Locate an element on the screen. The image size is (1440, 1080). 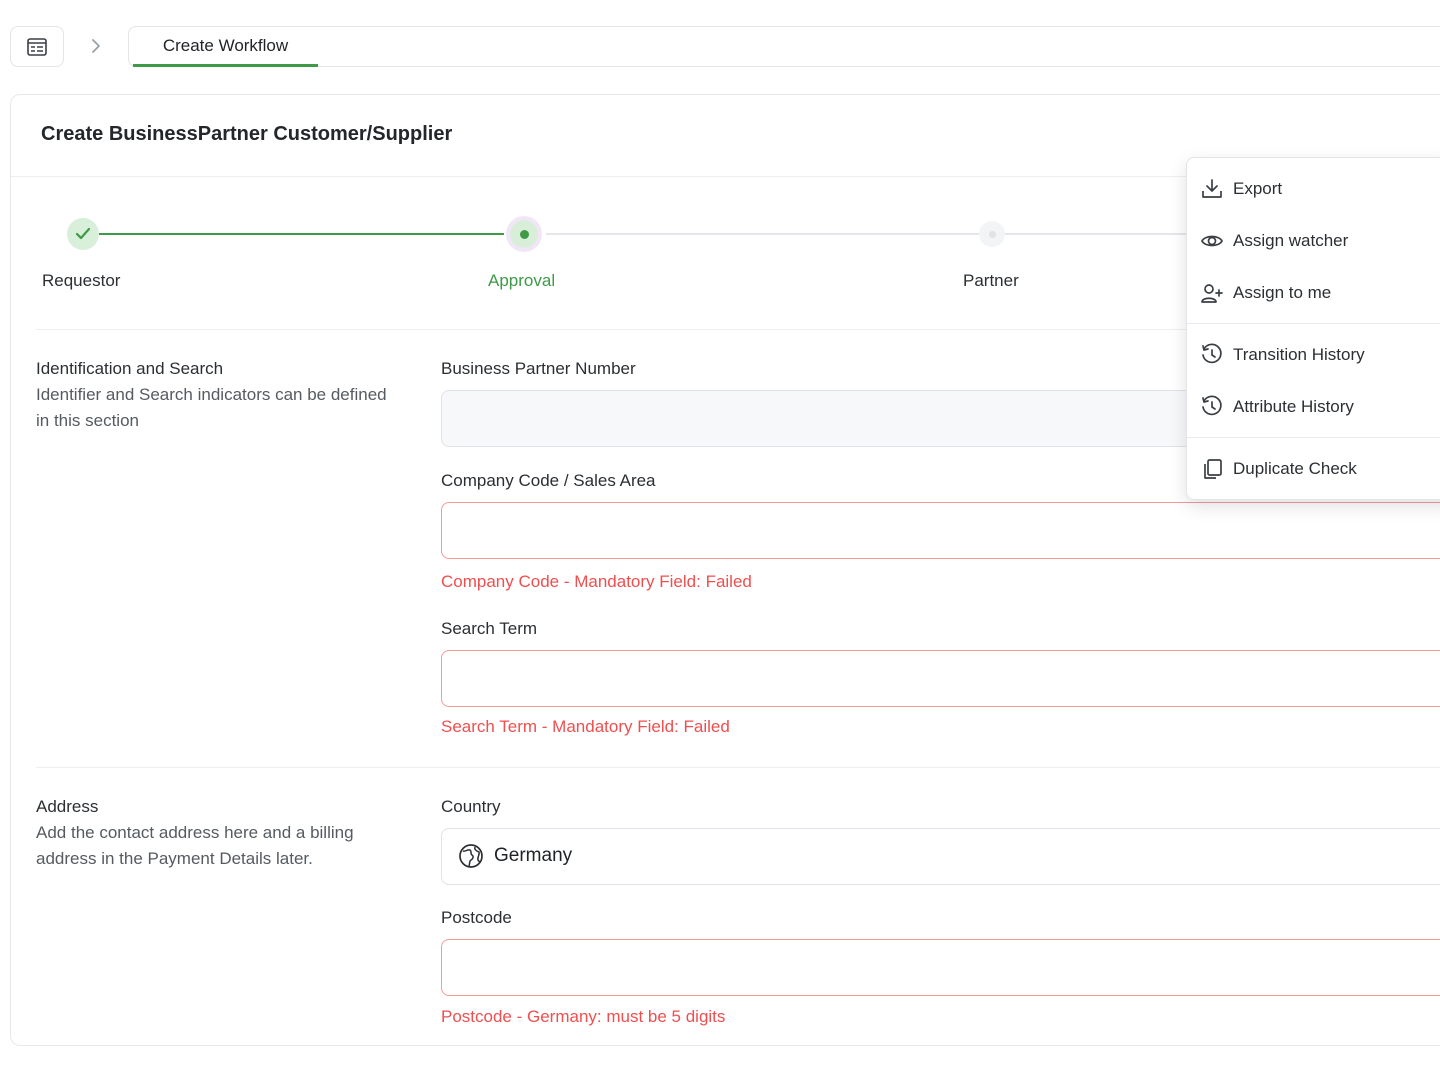
bp-number-label: Business Partner Number is located at coordinates (538, 368).